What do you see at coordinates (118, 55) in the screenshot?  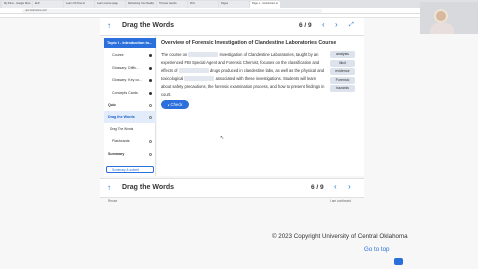 I see `outline-item-label: Course` at bounding box center [118, 55].